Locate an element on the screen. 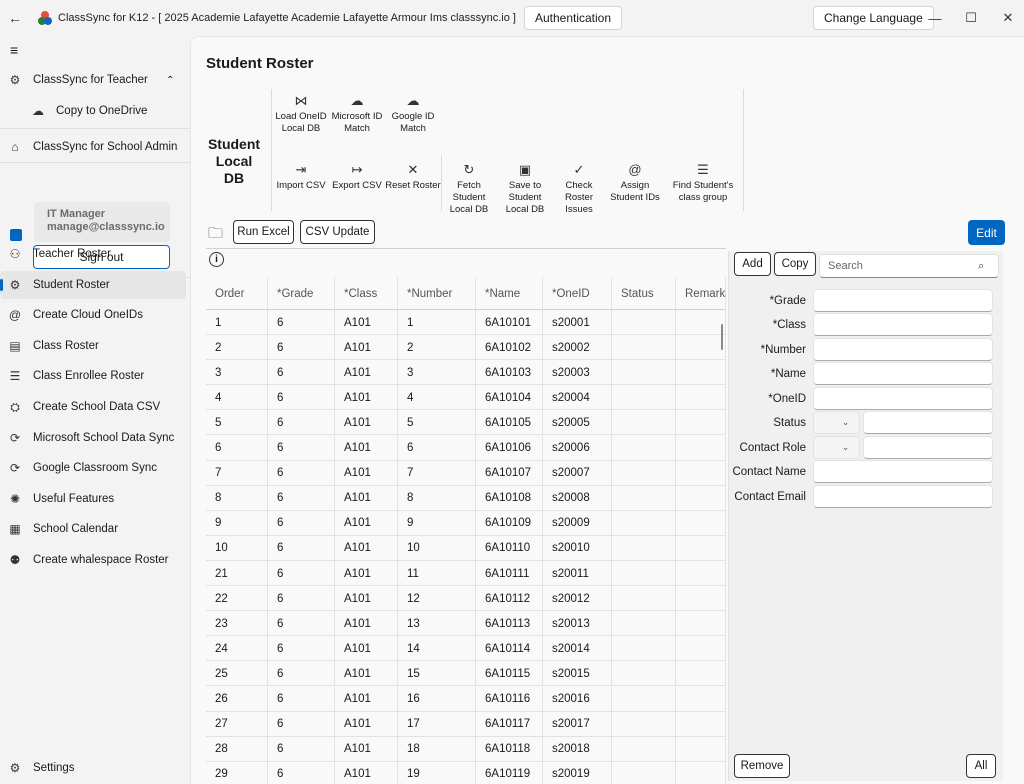  maximize-icon: ☐ is located at coordinates (971, 18).